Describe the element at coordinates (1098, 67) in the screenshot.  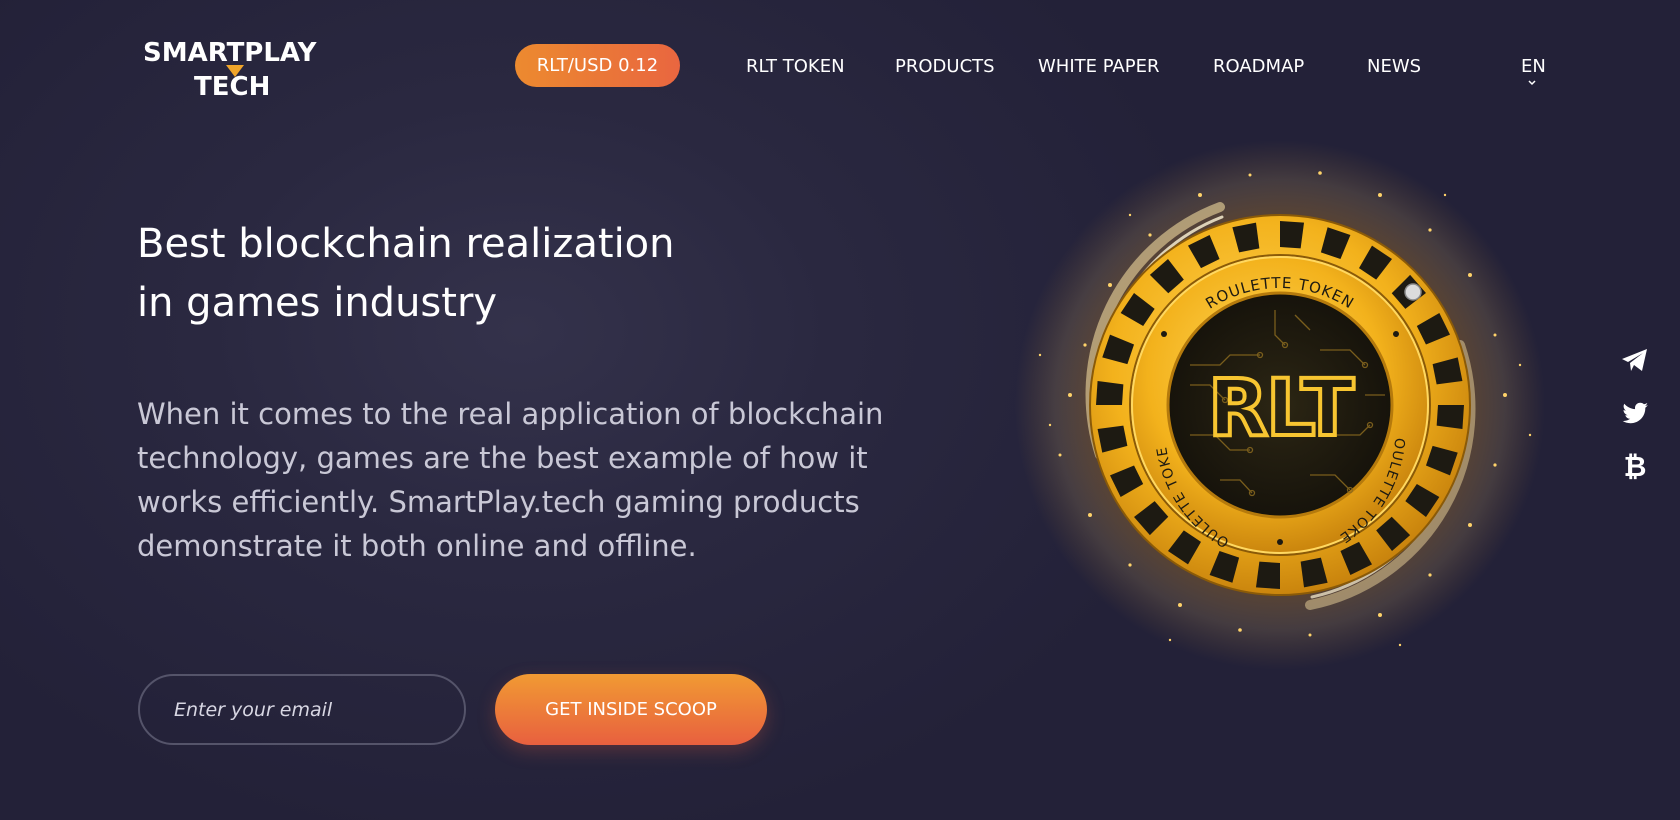
I see `nav-white-paper: WHITE PAPER` at that location.